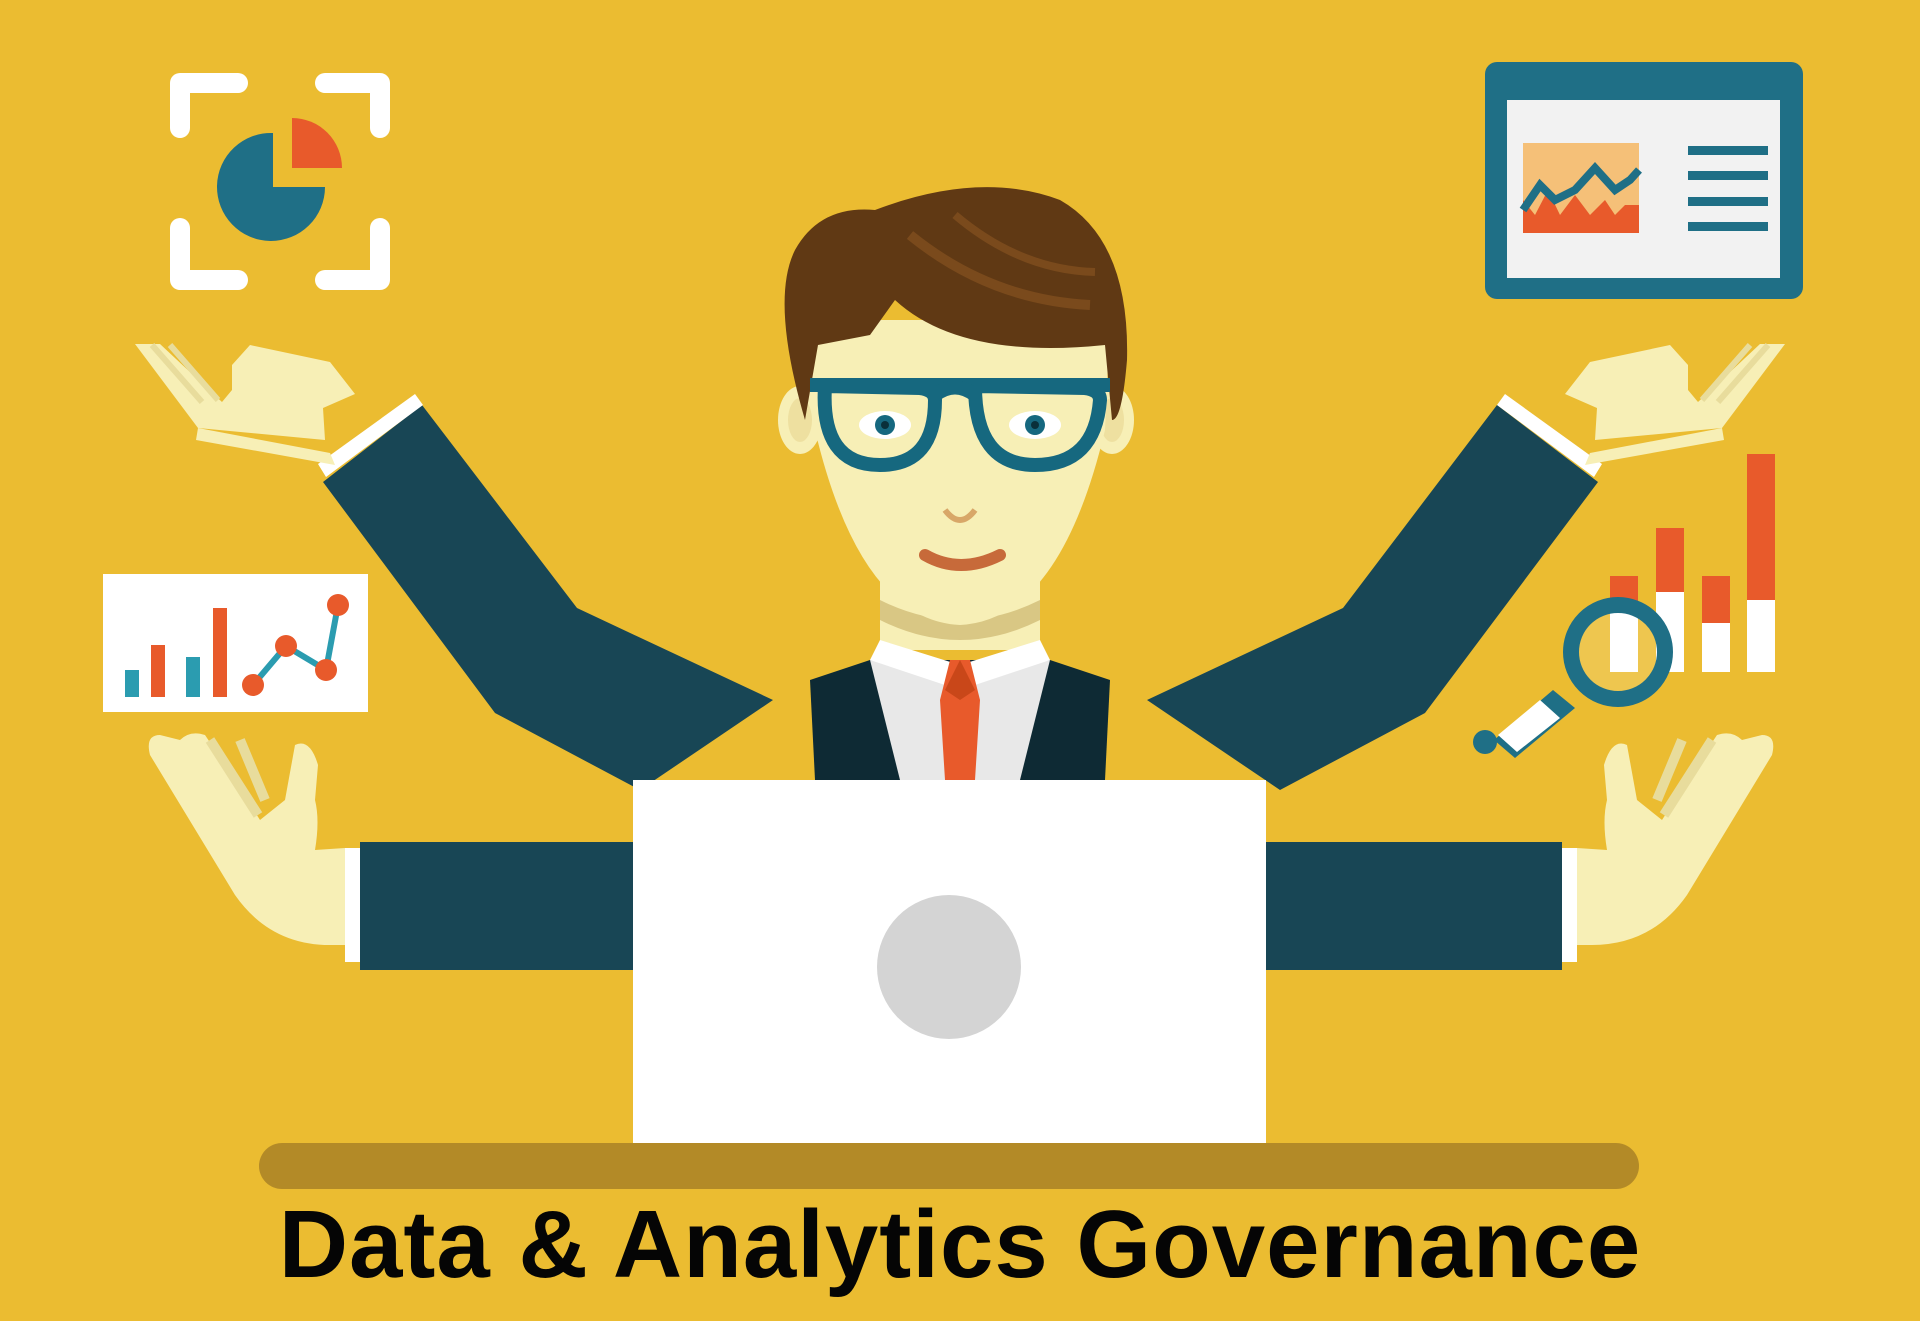 The width and height of the screenshot is (1920, 1321). I want to click on lower-left-hand, so click(246, 839).